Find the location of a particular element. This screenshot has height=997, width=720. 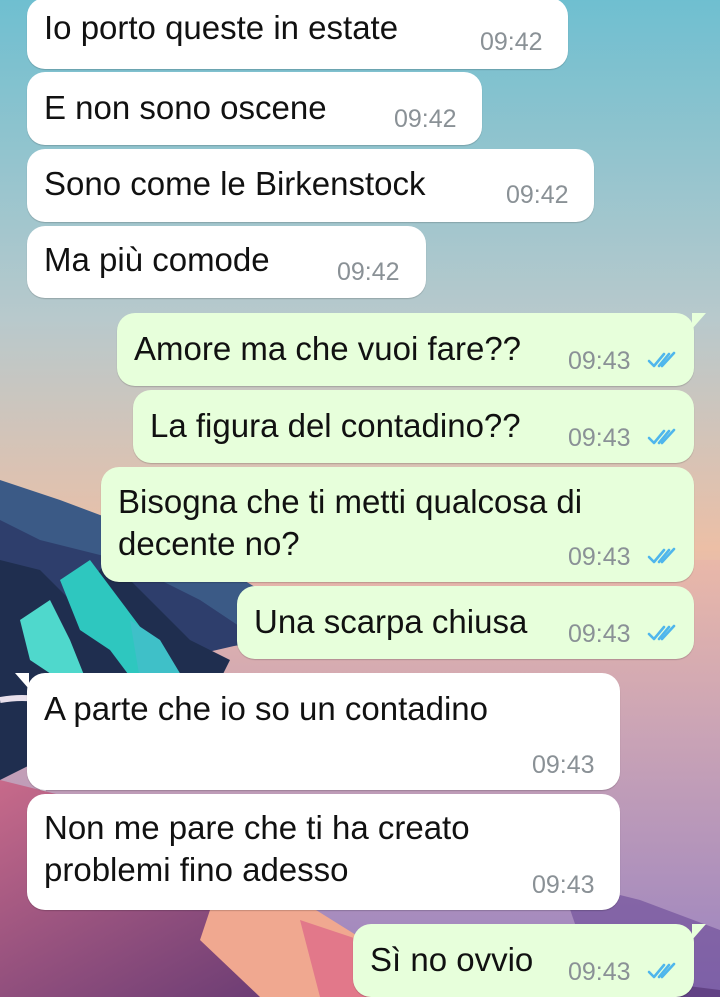

incoming-message: Sono come le Birkenstock 09:42 is located at coordinates (310, 185).